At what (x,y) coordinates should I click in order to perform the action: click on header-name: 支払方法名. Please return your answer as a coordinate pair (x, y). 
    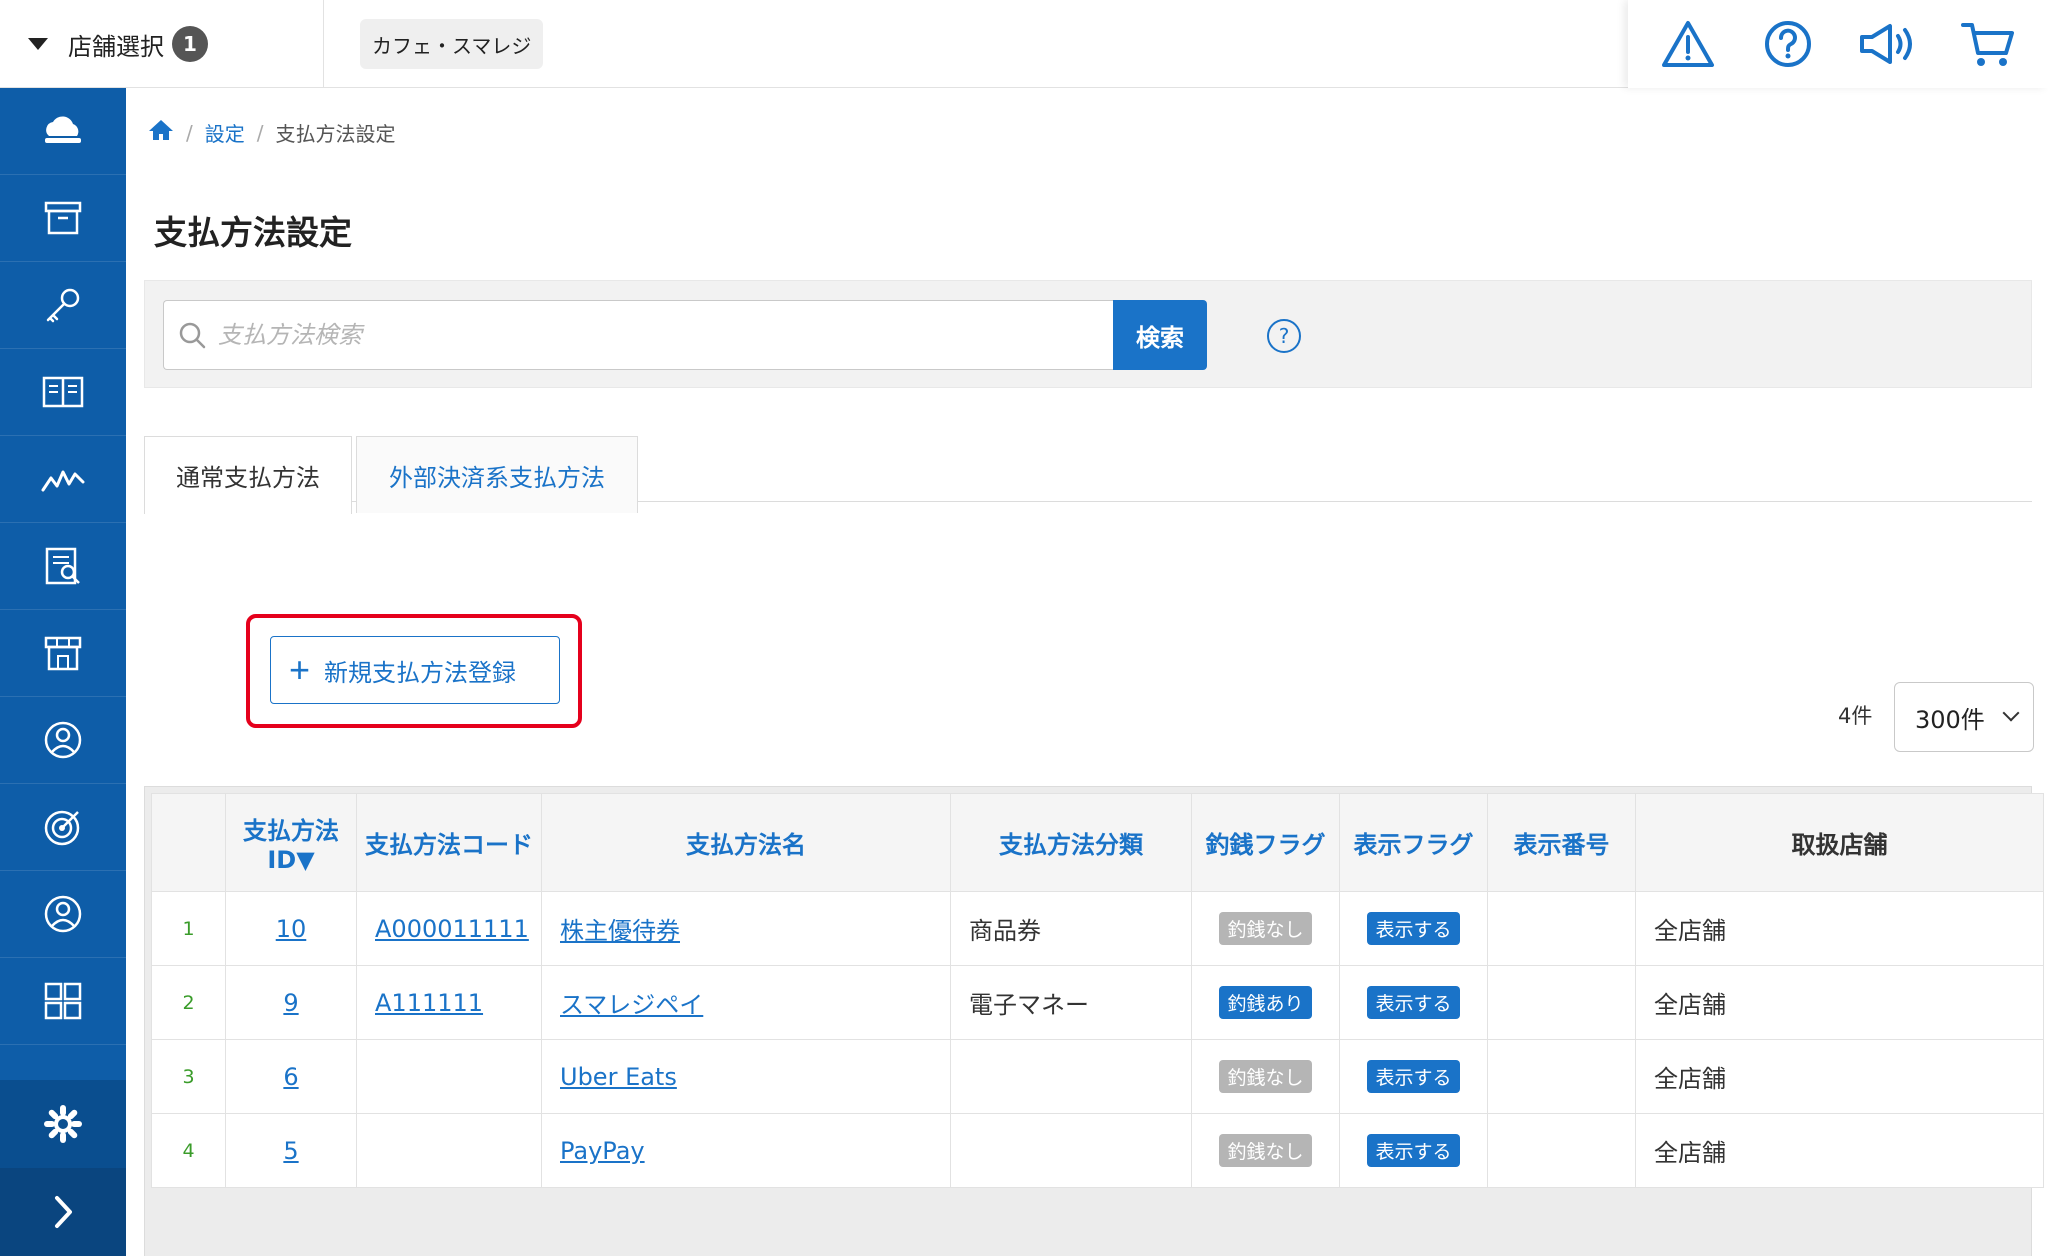
    Looking at the image, I should click on (746, 842).